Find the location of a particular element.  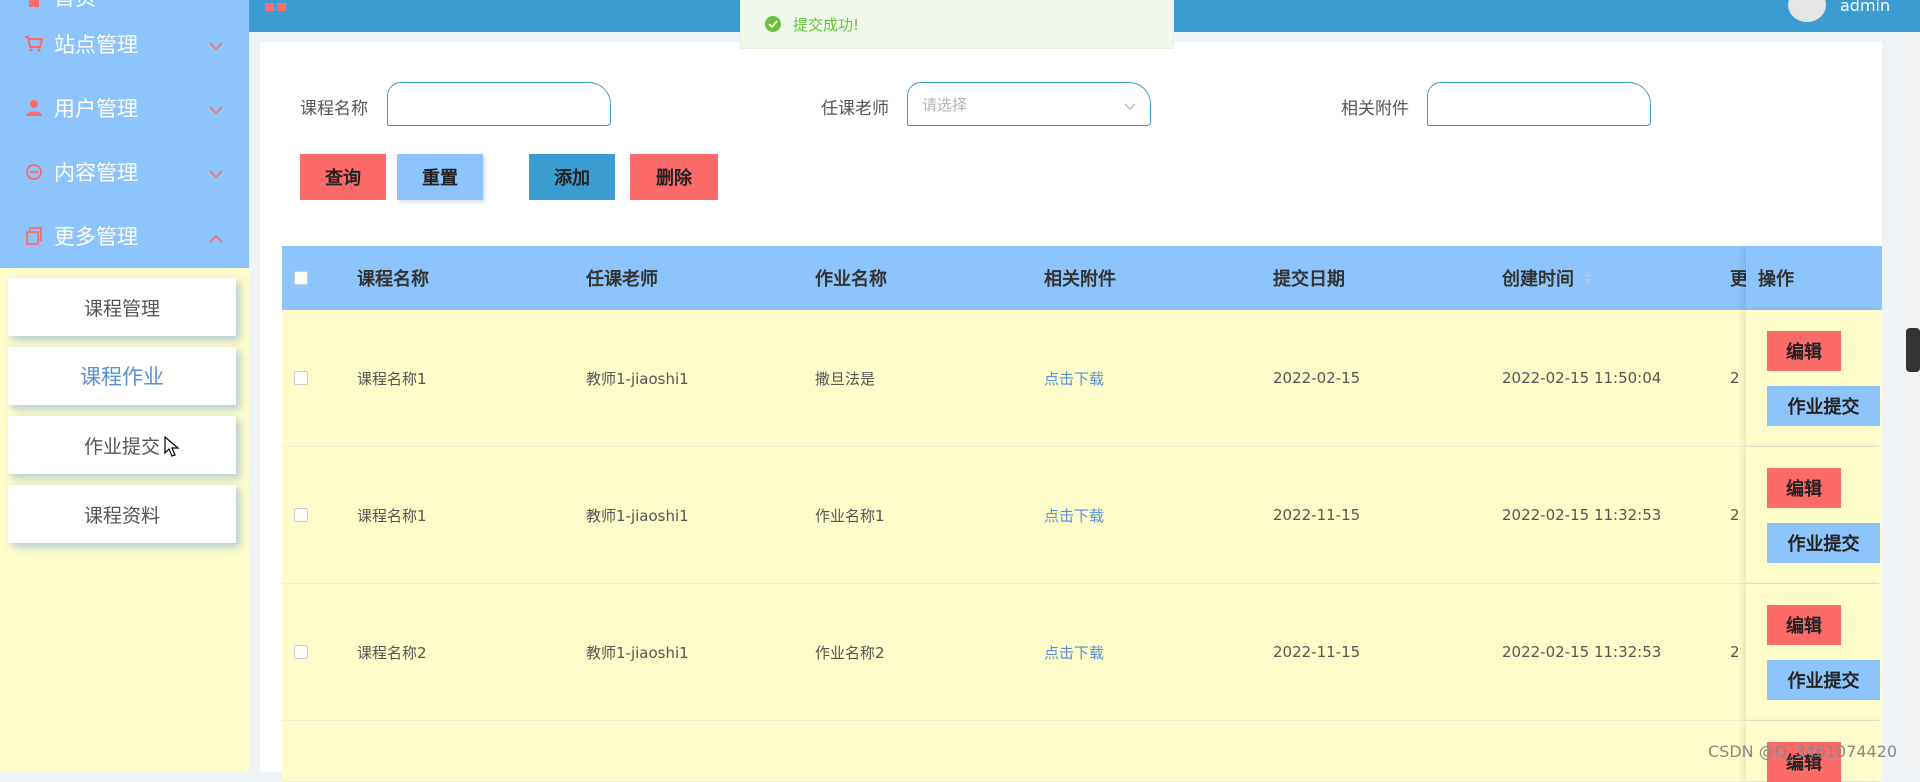

header-homework-name: 作业名称 is located at coordinates (851, 278).